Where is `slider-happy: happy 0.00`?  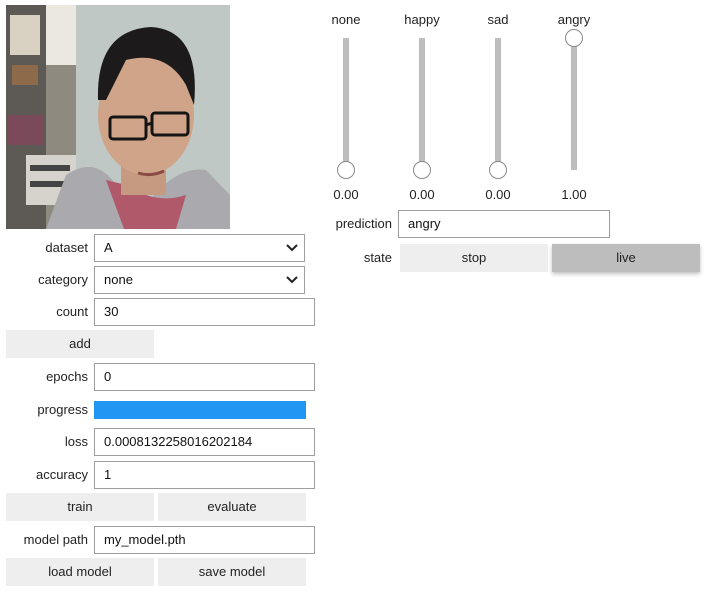
slider-happy: happy 0.00 is located at coordinates (422, 110).